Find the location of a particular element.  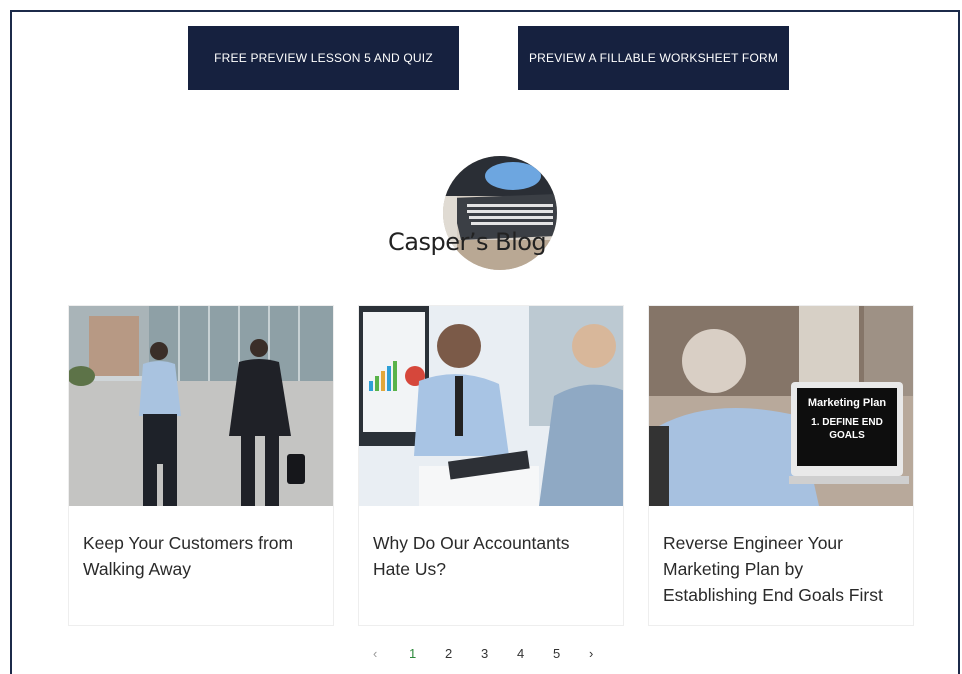

page-link-1: 1 is located at coordinates (427, 653).